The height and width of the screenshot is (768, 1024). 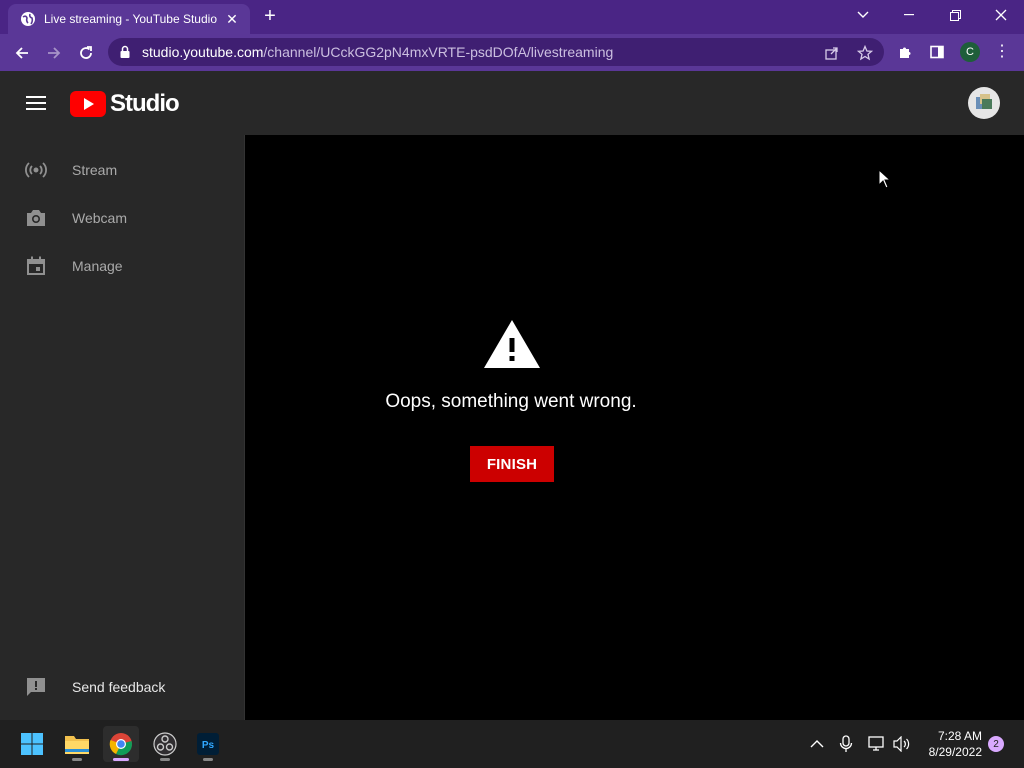 I want to click on tab-close-icon: ✕, so click(x=232, y=19).